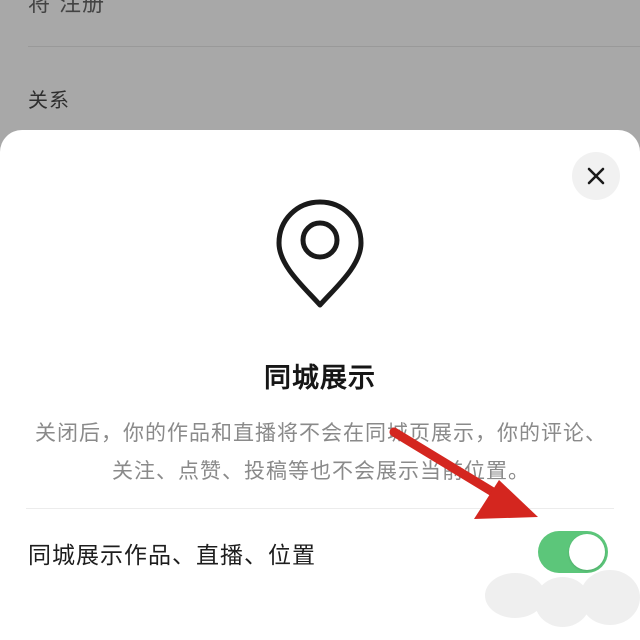 The height and width of the screenshot is (640, 640). I want to click on setting-label: 同城展示作品、直播、位置, so click(172, 556).